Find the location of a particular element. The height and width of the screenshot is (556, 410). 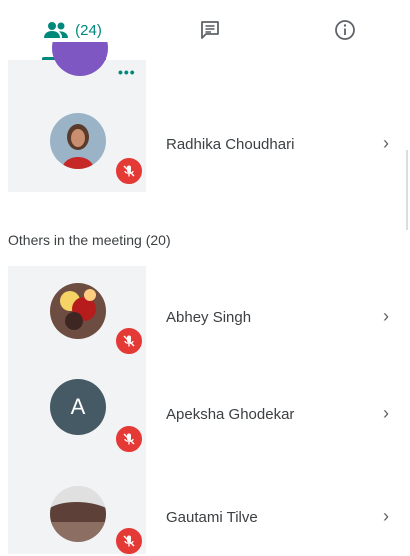

chat-icon is located at coordinates (210, 30).